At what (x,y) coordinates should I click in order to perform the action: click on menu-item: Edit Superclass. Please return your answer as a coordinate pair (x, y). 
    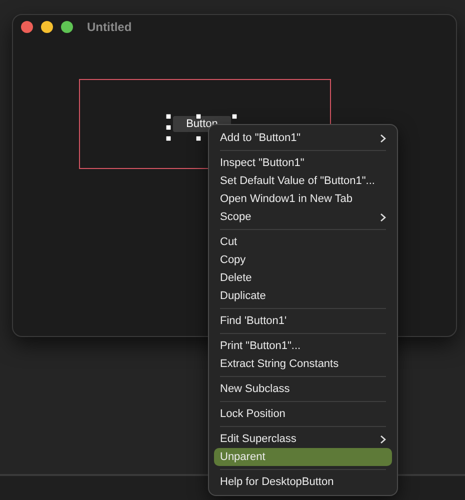
    Looking at the image, I should click on (303, 439).